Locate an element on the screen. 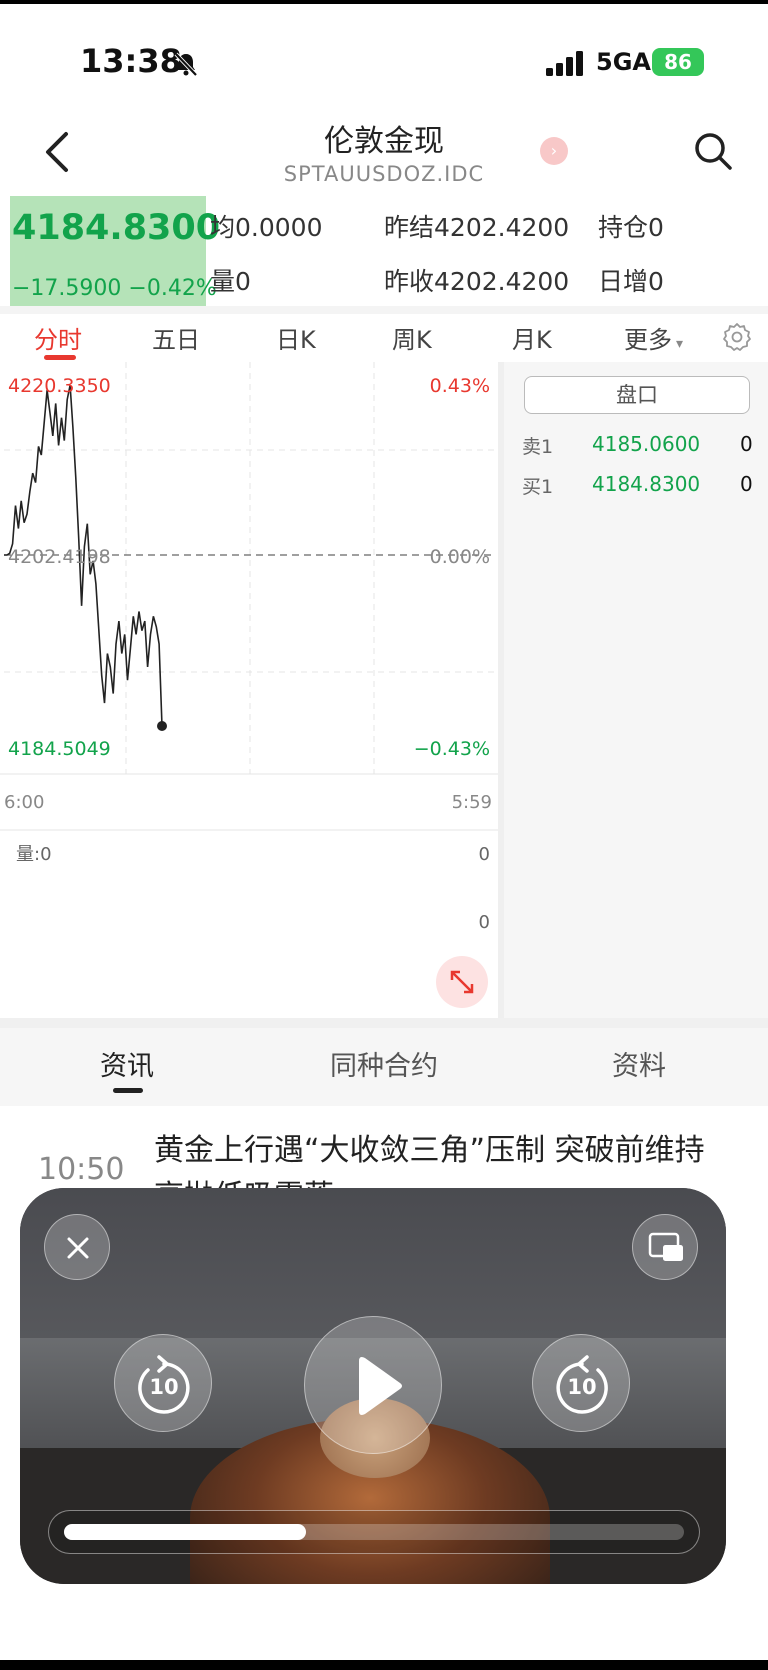 The height and width of the screenshot is (1670, 768). chevron-right-icon: › is located at coordinates (554, 151).